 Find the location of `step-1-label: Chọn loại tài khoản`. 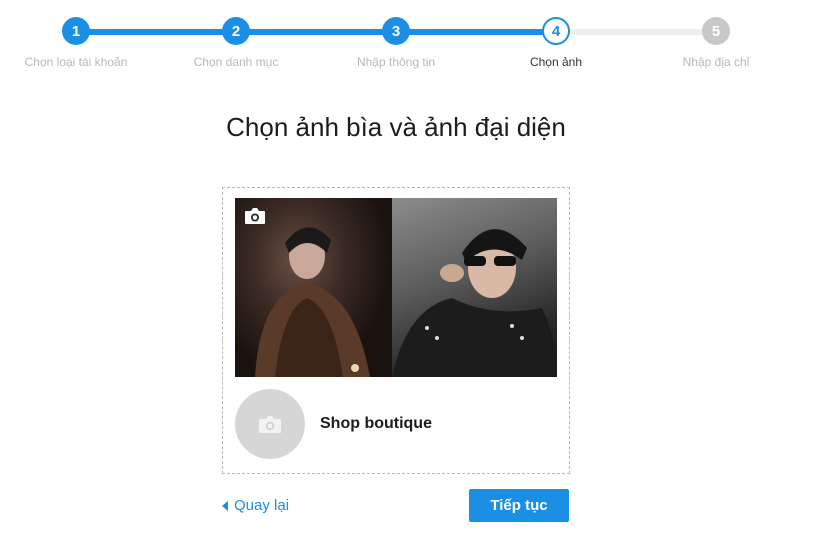

step-1-label: Chọn loại tài khoản is located at coordinates (76, 62).